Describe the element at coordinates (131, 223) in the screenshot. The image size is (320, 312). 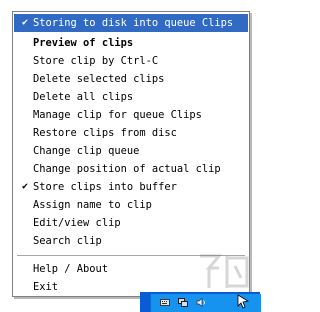
I see `menu-item-edit-view-clip: Edit/view clip` at that location.